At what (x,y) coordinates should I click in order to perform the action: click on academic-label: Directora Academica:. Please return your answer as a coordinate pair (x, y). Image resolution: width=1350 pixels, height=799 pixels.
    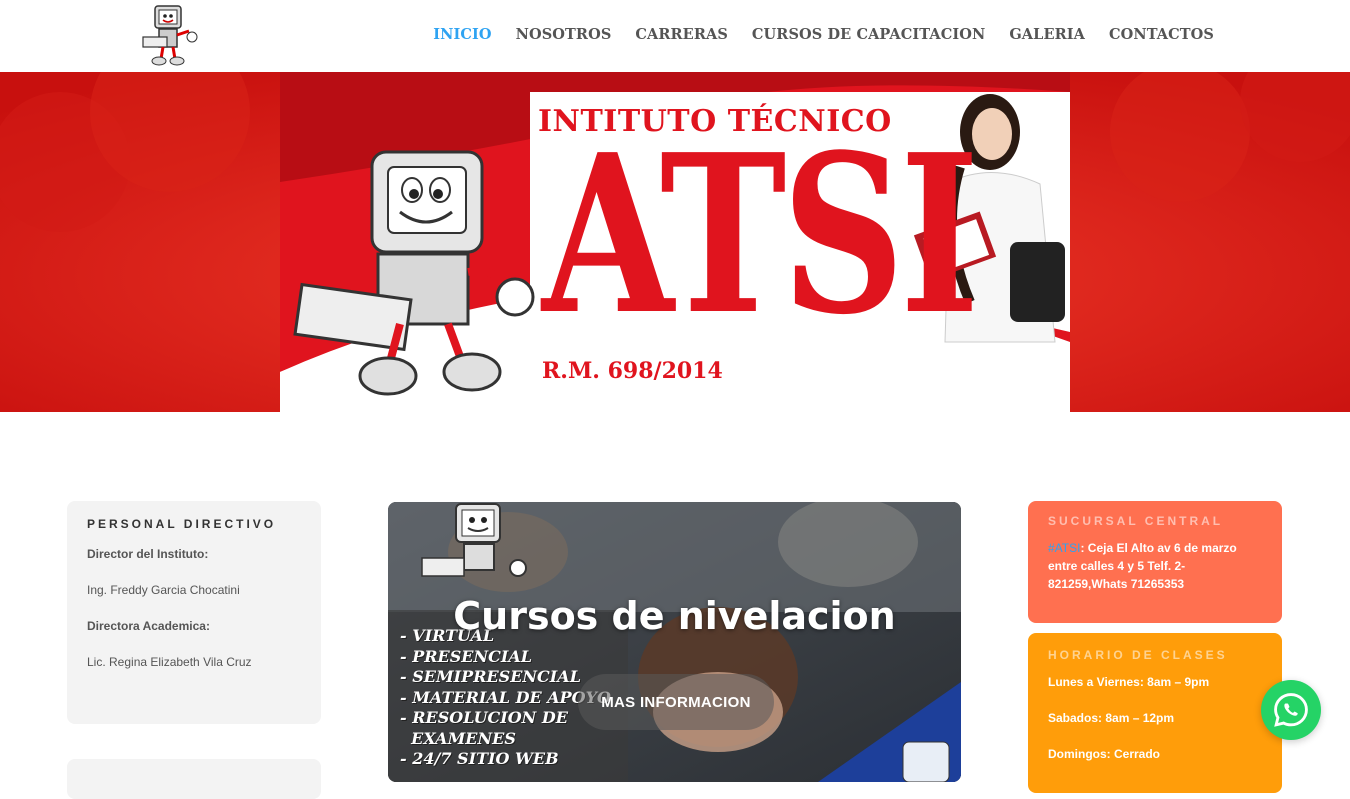
    Looking at the image, I should click on (148, 626).